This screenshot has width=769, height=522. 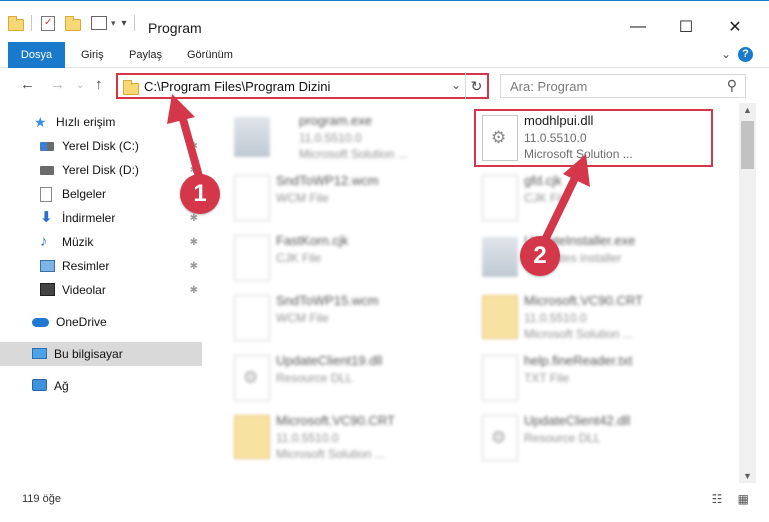 I want to click on vertical-scrollbar: ▲ ▼, so click(x=747, y=293).